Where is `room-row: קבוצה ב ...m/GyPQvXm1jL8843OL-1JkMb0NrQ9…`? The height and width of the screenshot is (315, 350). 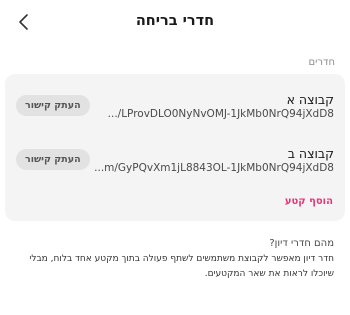 room-row: קבוצה ב ...m/GyPQvXm1jL8843OL-1JkMb0NrQ9… is located at coordinates (175, 161).